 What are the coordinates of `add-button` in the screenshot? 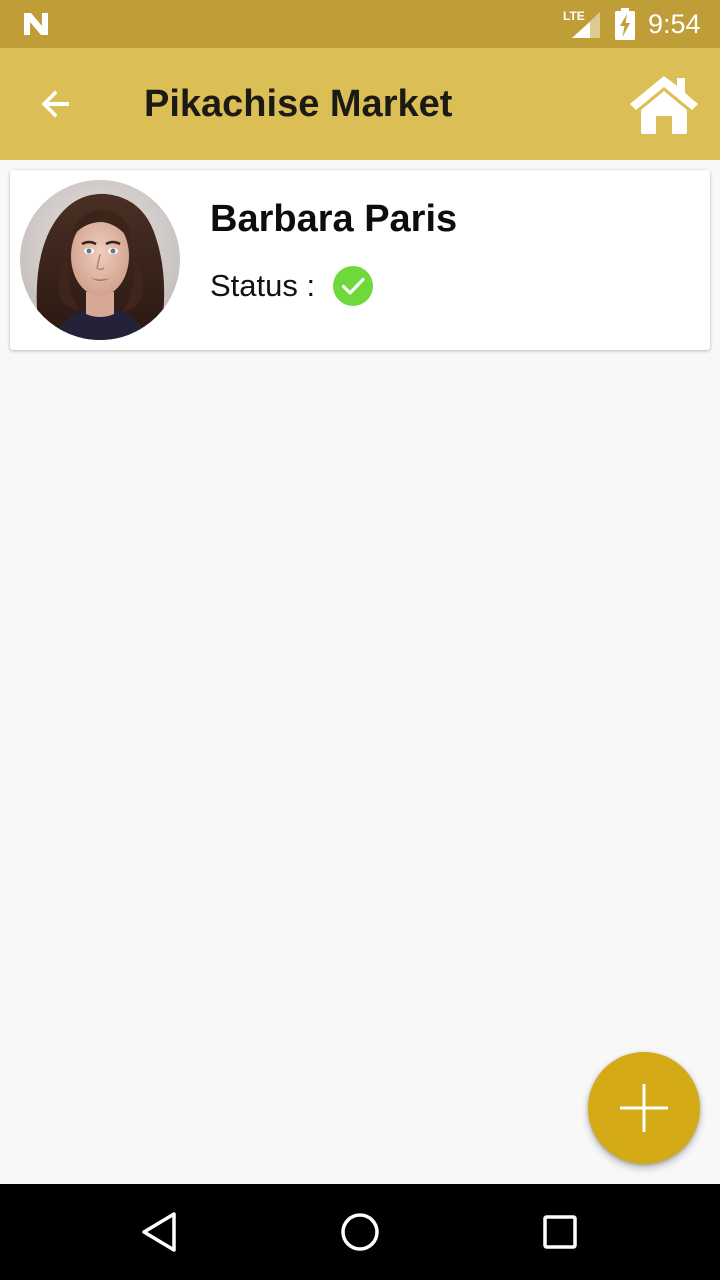 It's located at (644, 1108).